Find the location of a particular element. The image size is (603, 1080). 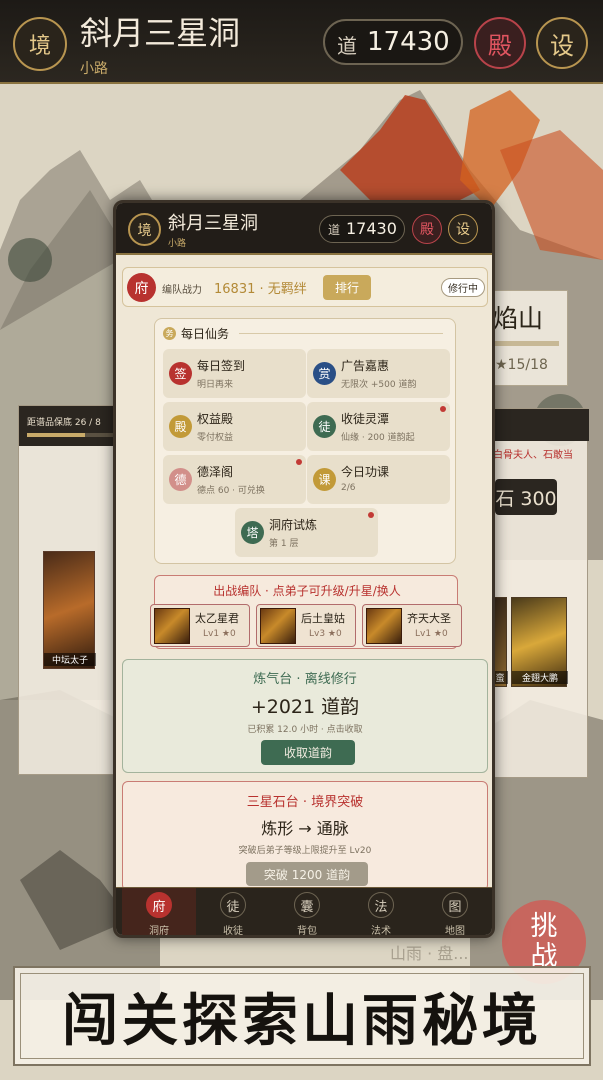

background-left-progress is located at coordinates (70, 435).